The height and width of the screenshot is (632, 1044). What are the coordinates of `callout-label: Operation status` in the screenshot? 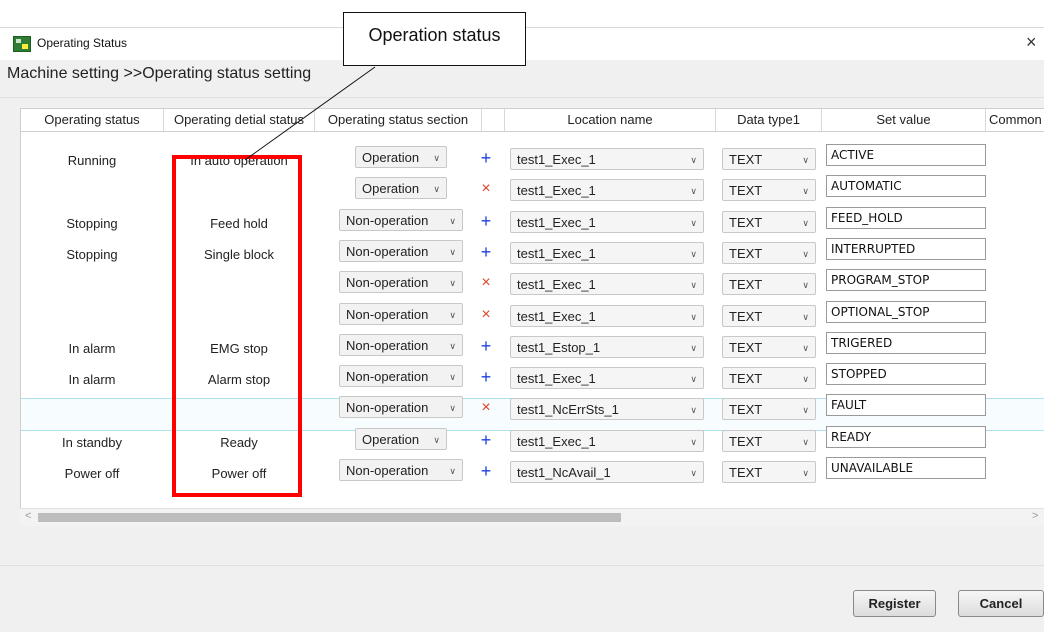 It's located at (434, 39).